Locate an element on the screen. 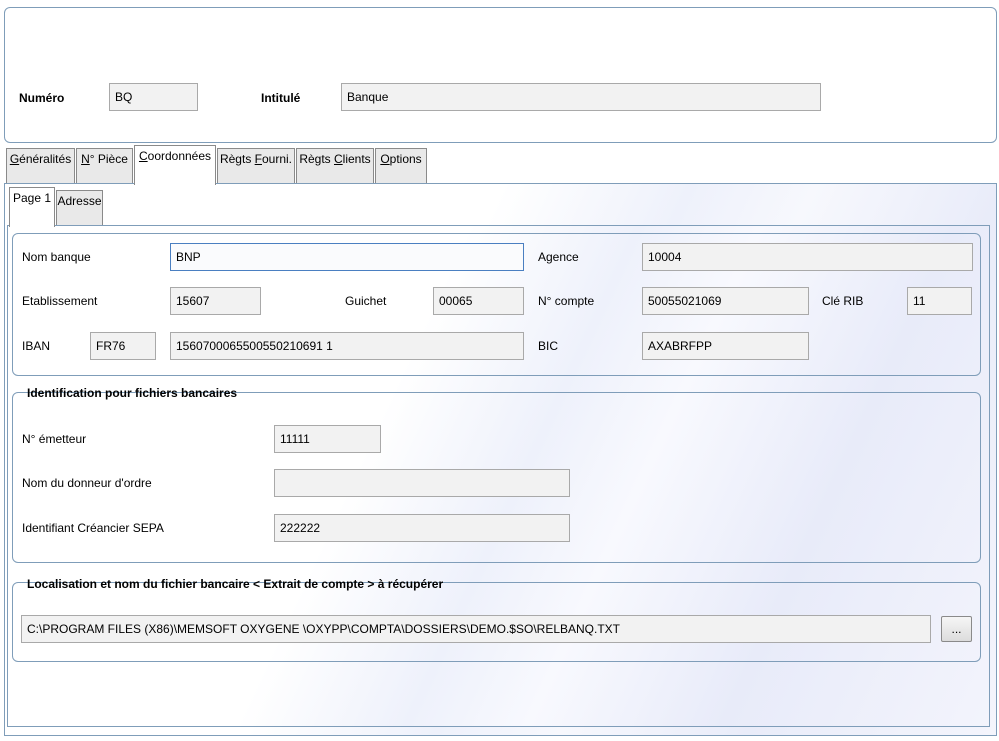  agence-label: Agence is located at coordinates (558, 257).